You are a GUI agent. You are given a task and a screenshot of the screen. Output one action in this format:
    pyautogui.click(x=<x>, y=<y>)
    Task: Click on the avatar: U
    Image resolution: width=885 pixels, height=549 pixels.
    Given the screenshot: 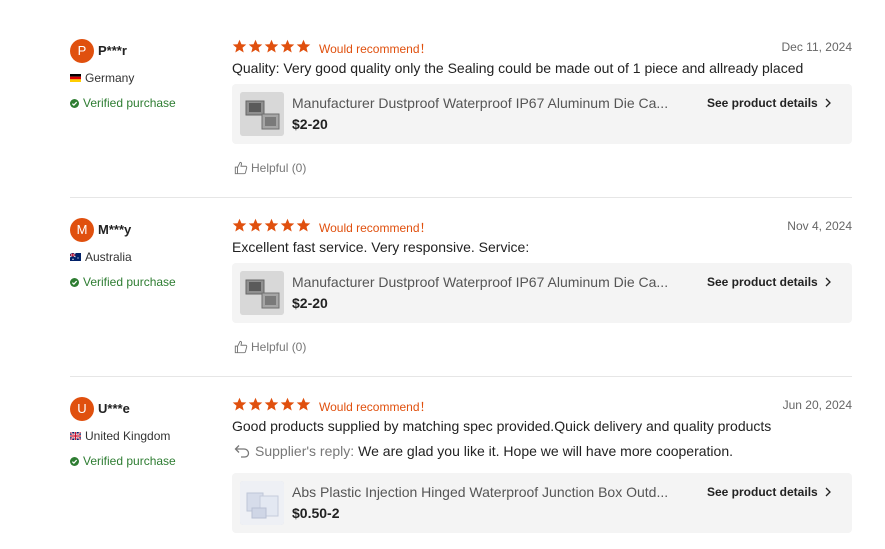 What is the action you would take?
    pyautogui.click(x=82, y=409)
    